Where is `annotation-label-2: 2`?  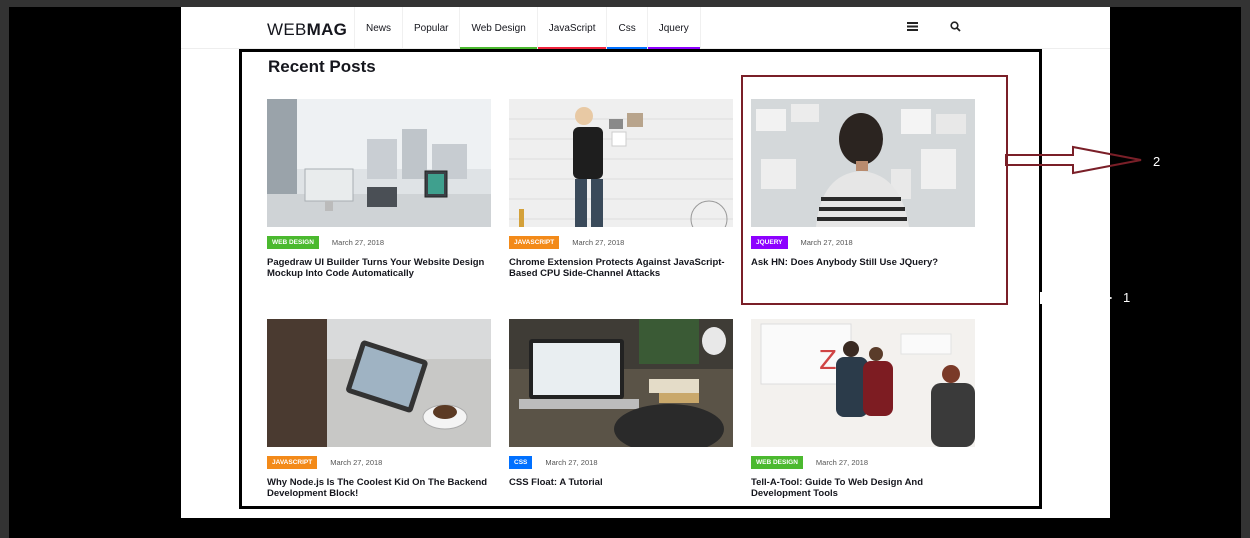 annotation-label-2: 2 is located at coordinates (1157, 161).